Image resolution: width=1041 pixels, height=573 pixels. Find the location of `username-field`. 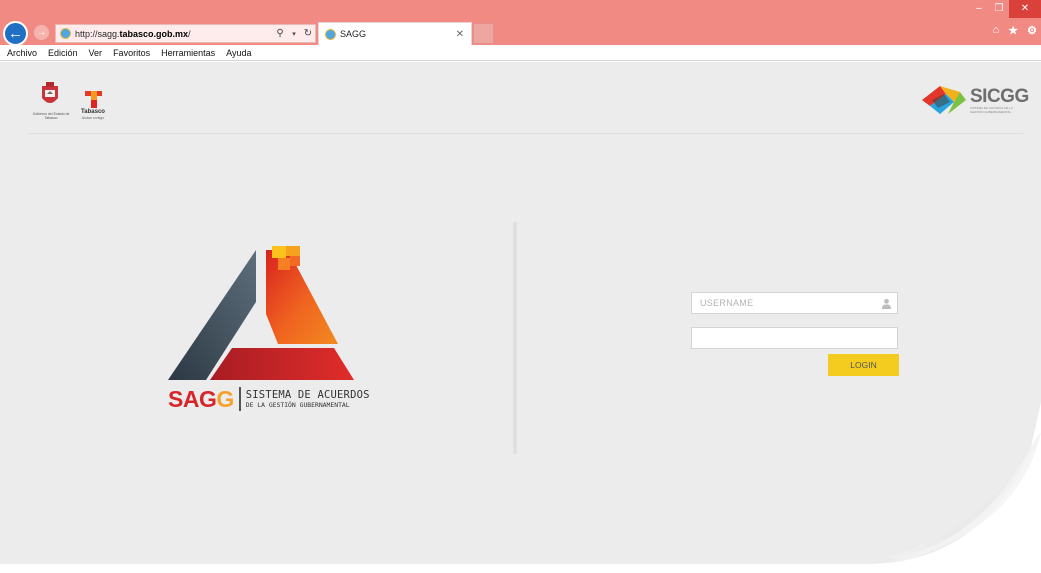

username-field is located at coordinates (794, 303).